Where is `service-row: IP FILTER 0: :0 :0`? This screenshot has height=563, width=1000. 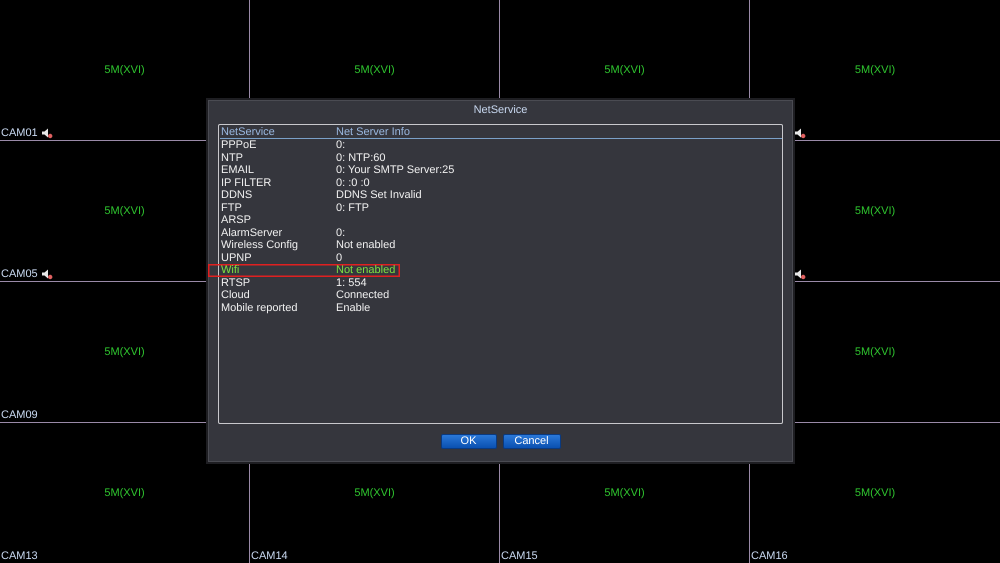
service-row: IP FILTER 0: :0 :0 is located at coordinates (501, 182).